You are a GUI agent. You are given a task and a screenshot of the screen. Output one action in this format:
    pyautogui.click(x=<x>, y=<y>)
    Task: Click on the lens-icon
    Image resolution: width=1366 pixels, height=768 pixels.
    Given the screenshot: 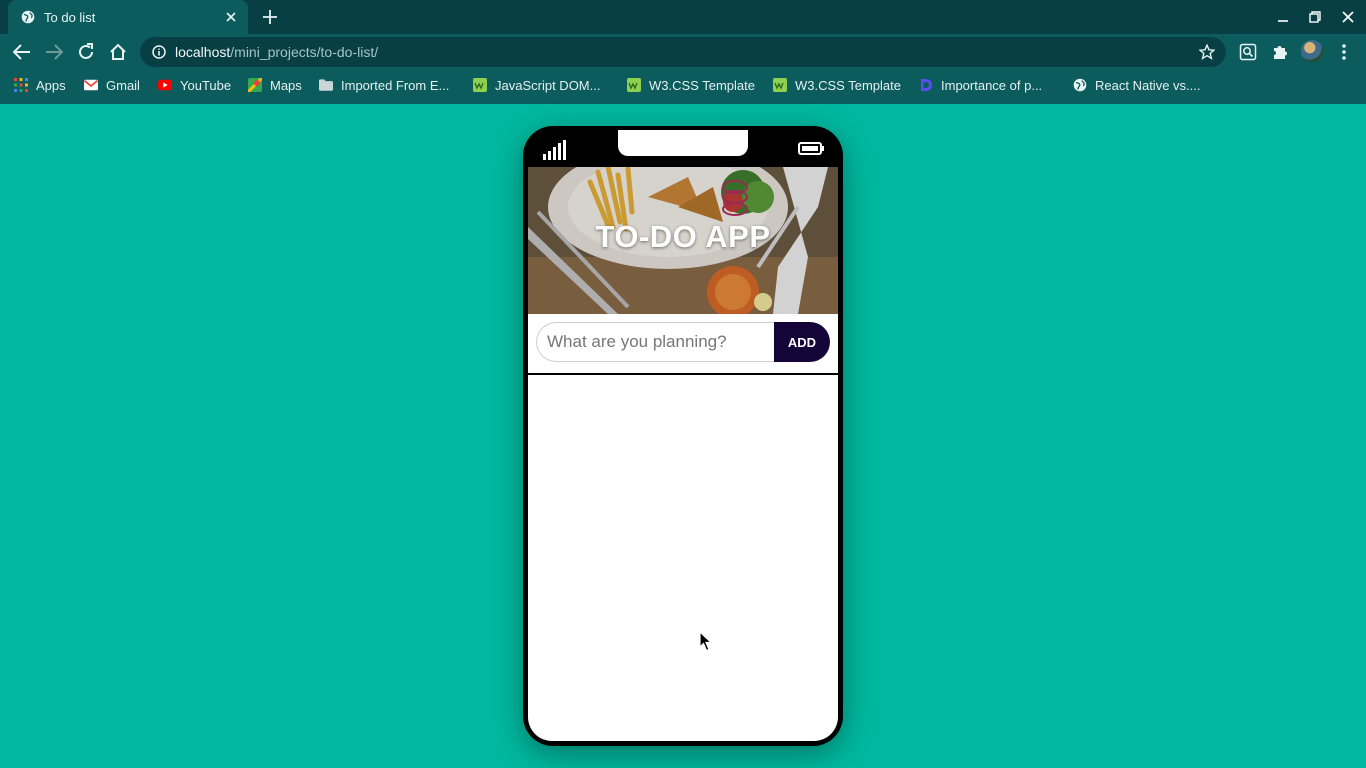 What is the action you would take?
    pyautogui.click(x=1248, y=52)
    